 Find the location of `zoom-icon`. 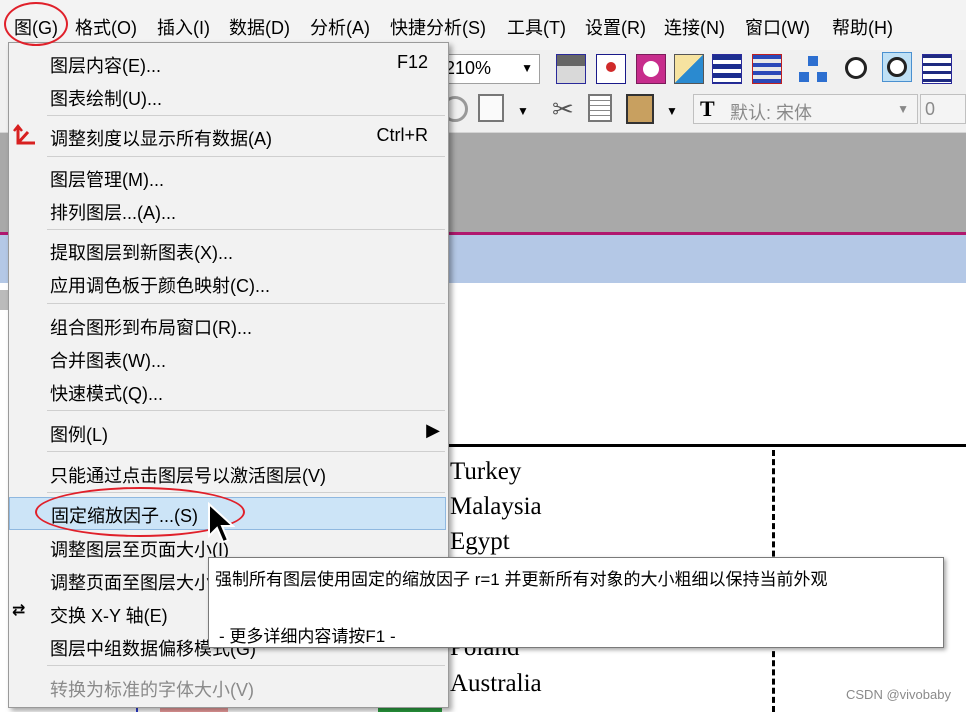

zoom-icon is located at coordinates (857, 69).